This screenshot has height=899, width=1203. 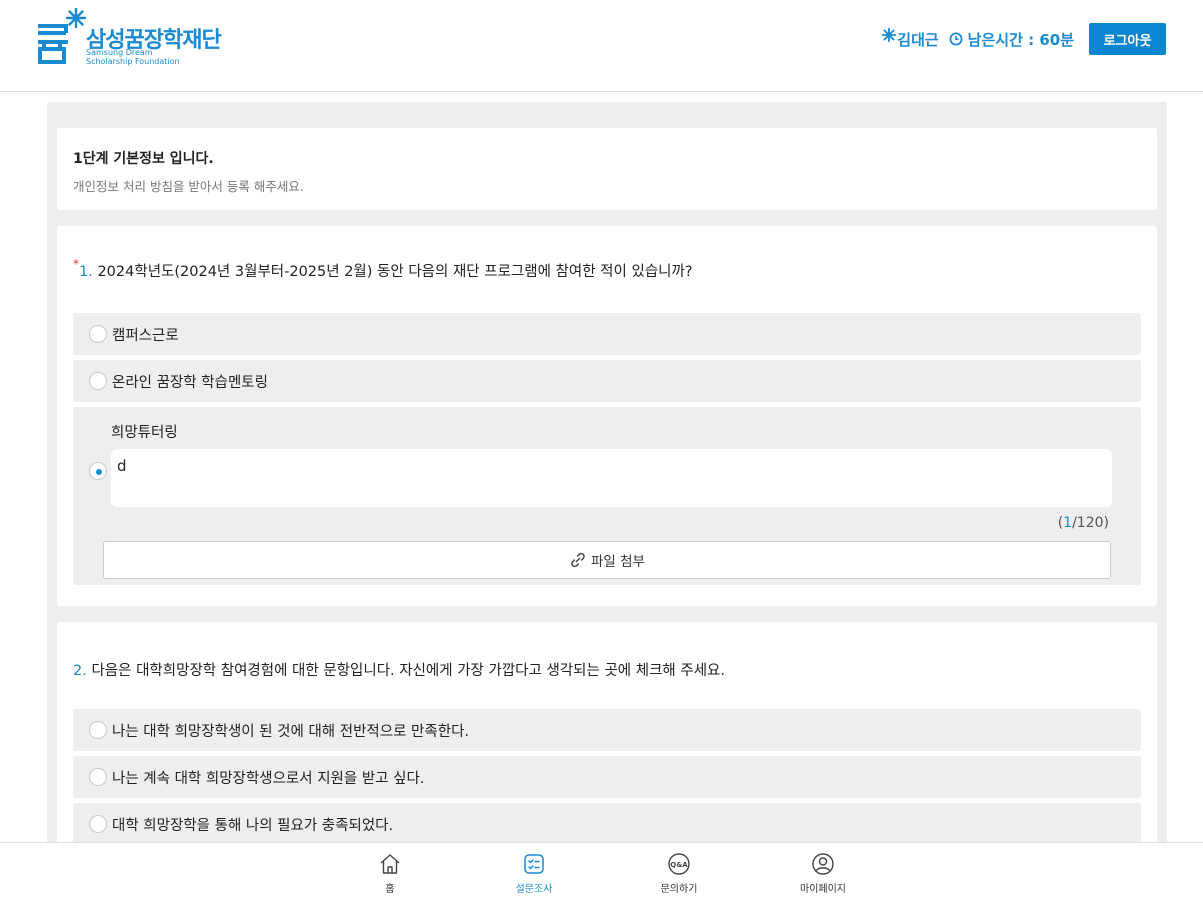 What do you see at coordinates (76, 18) in the screenshot?
I see `logo-star-icon` at bounding box center [76, 18].